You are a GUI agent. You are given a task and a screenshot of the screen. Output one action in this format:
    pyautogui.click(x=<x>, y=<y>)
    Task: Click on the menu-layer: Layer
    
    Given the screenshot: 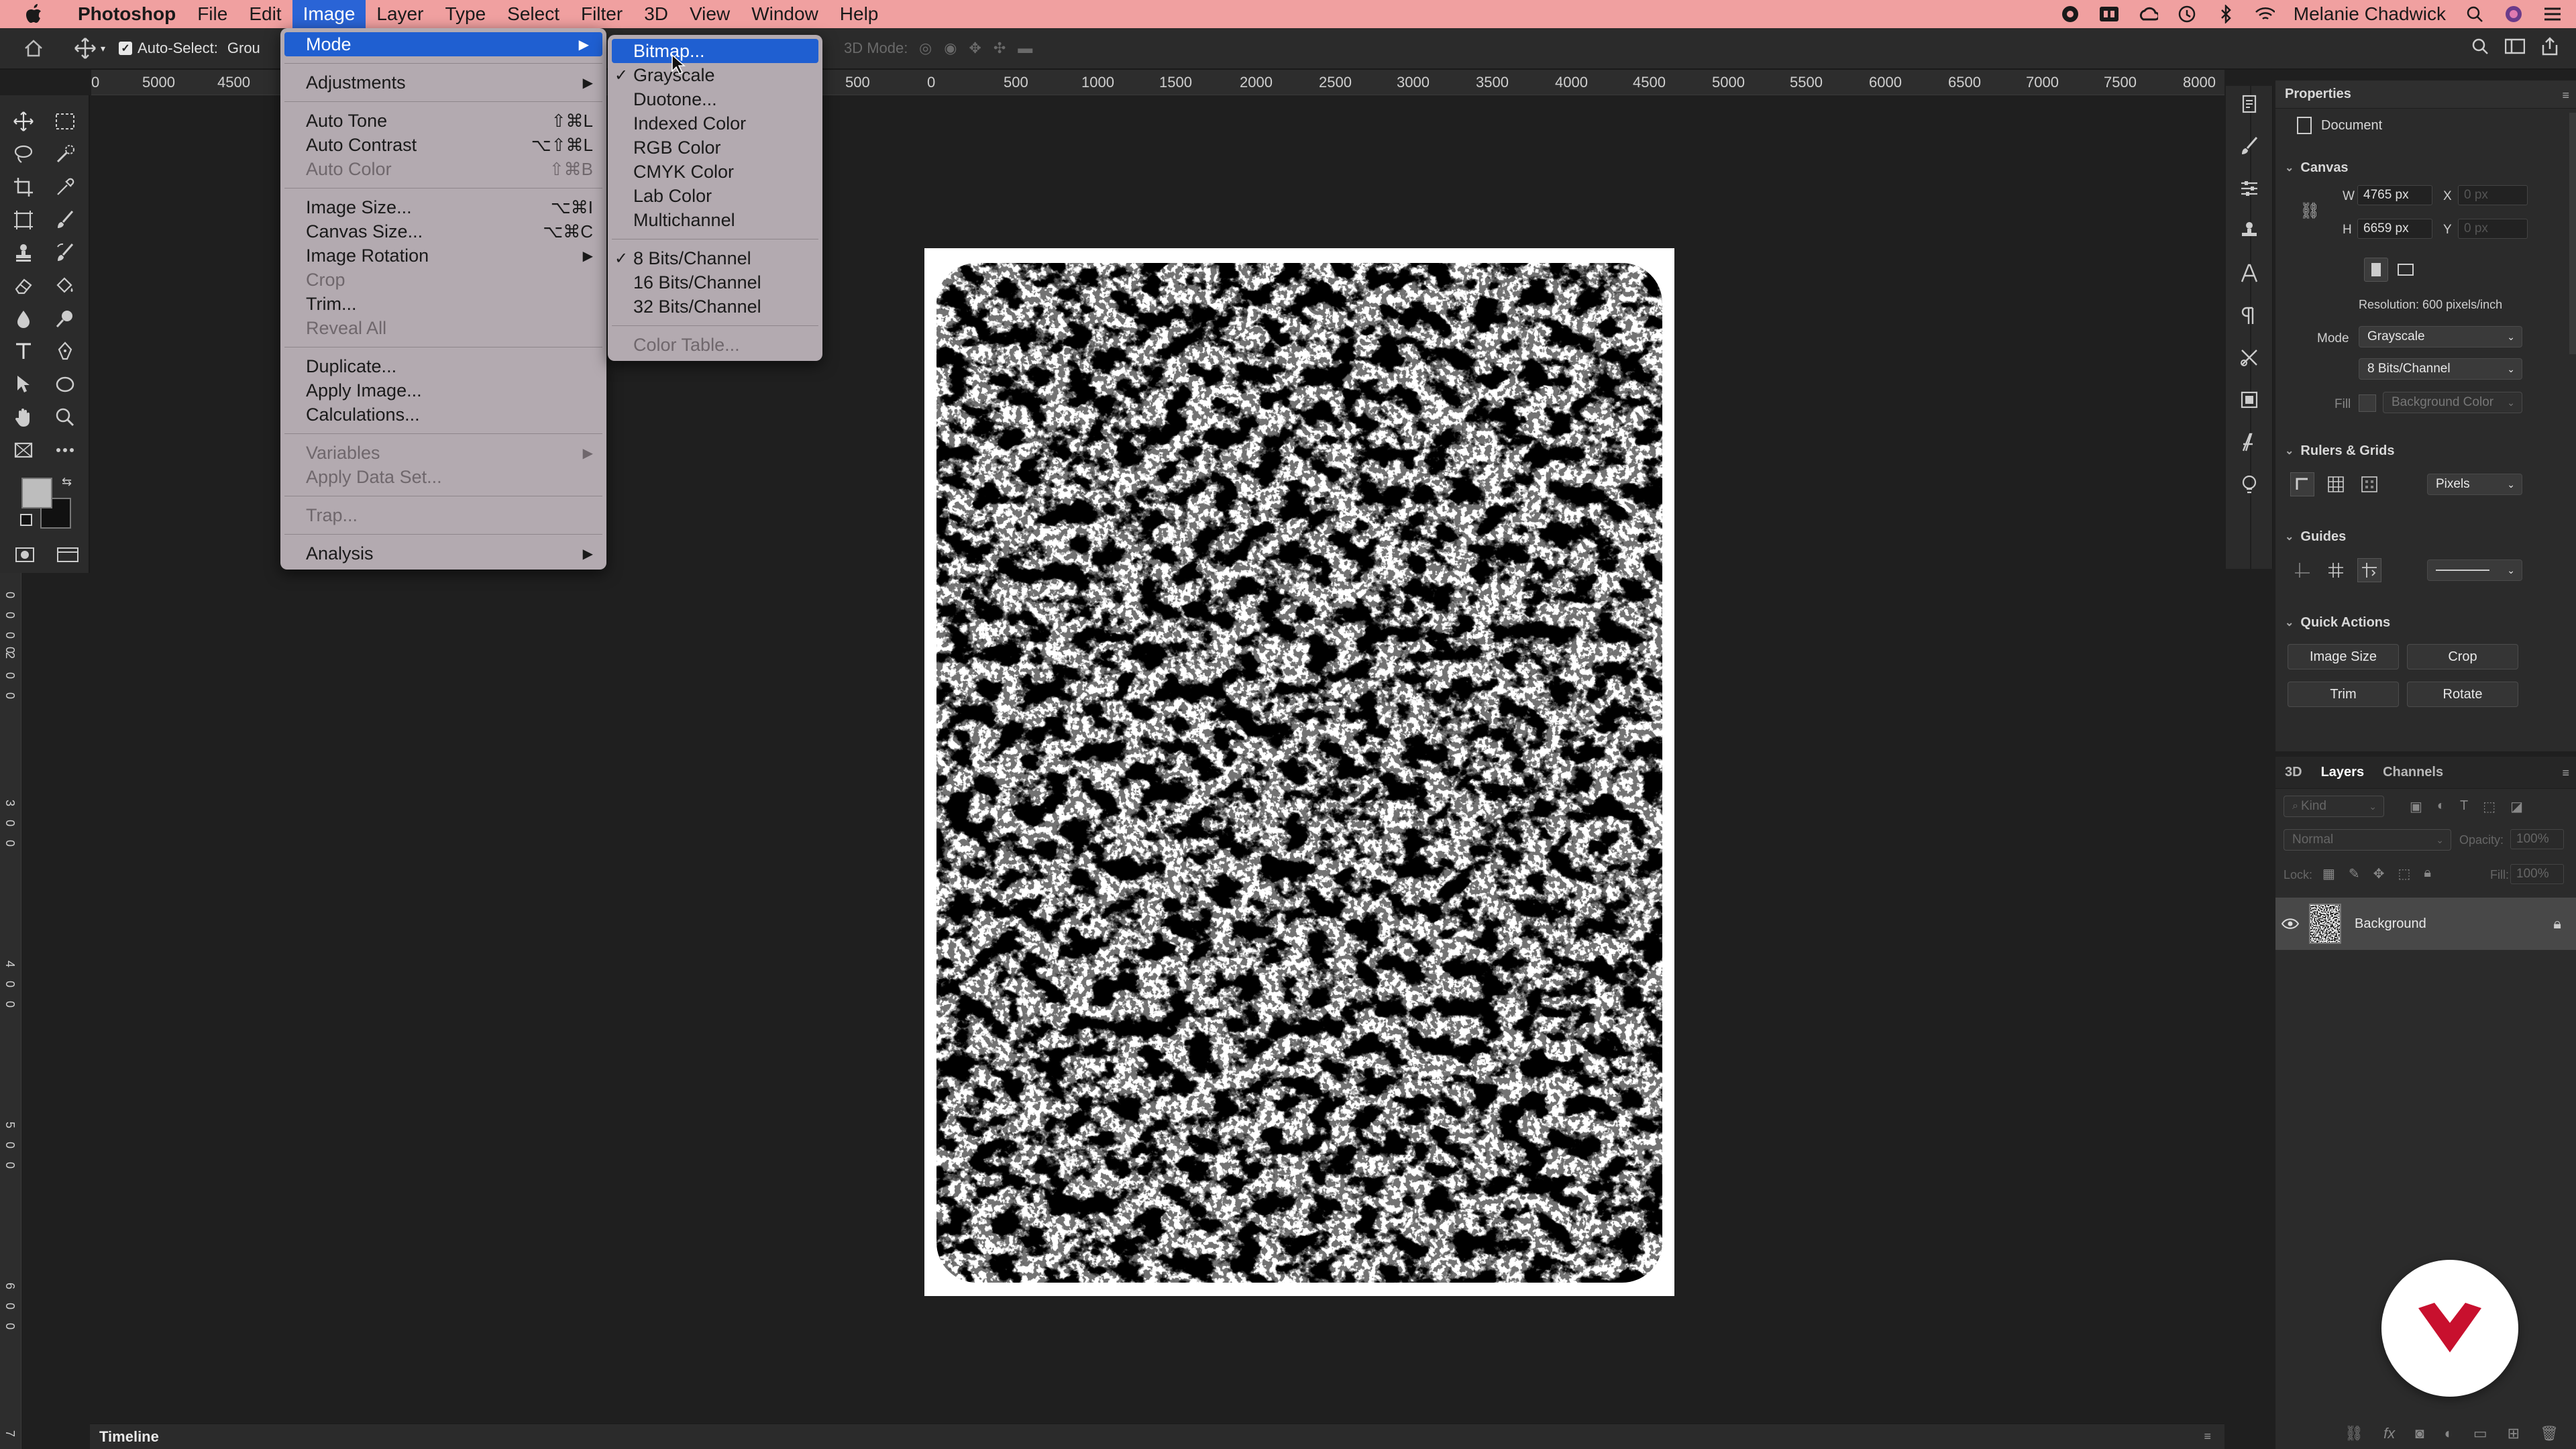 What is the action you would take?
    pyautogui.click(x=400, y=14)
    